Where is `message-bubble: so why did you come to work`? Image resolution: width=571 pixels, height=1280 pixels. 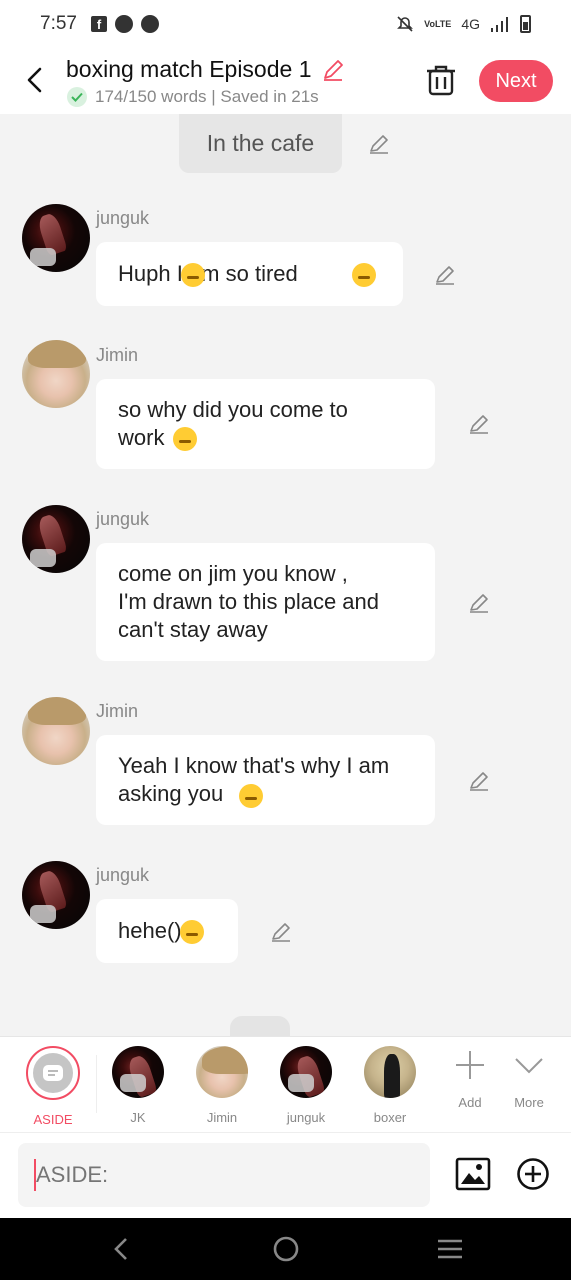 message-bubble: so why did you come to work is located at coordinates (265, 424).